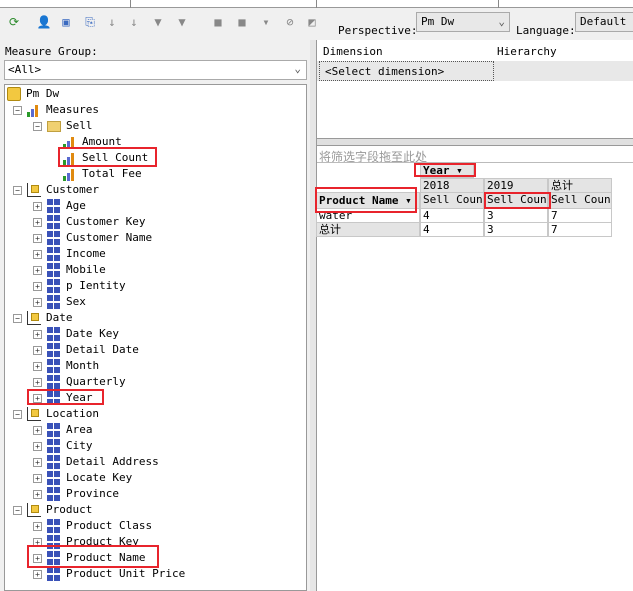  Describe the element at coordinates (96, 285) in the screenshot. I see `tree-item-label: p Ientity` at that location.